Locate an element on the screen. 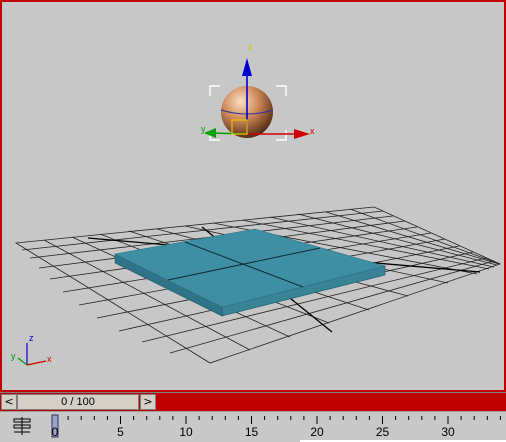 Image resolution: width=506 pixels, height=442 pixels. ruler-tick-label: 15 is located at coordinates (251, 432).